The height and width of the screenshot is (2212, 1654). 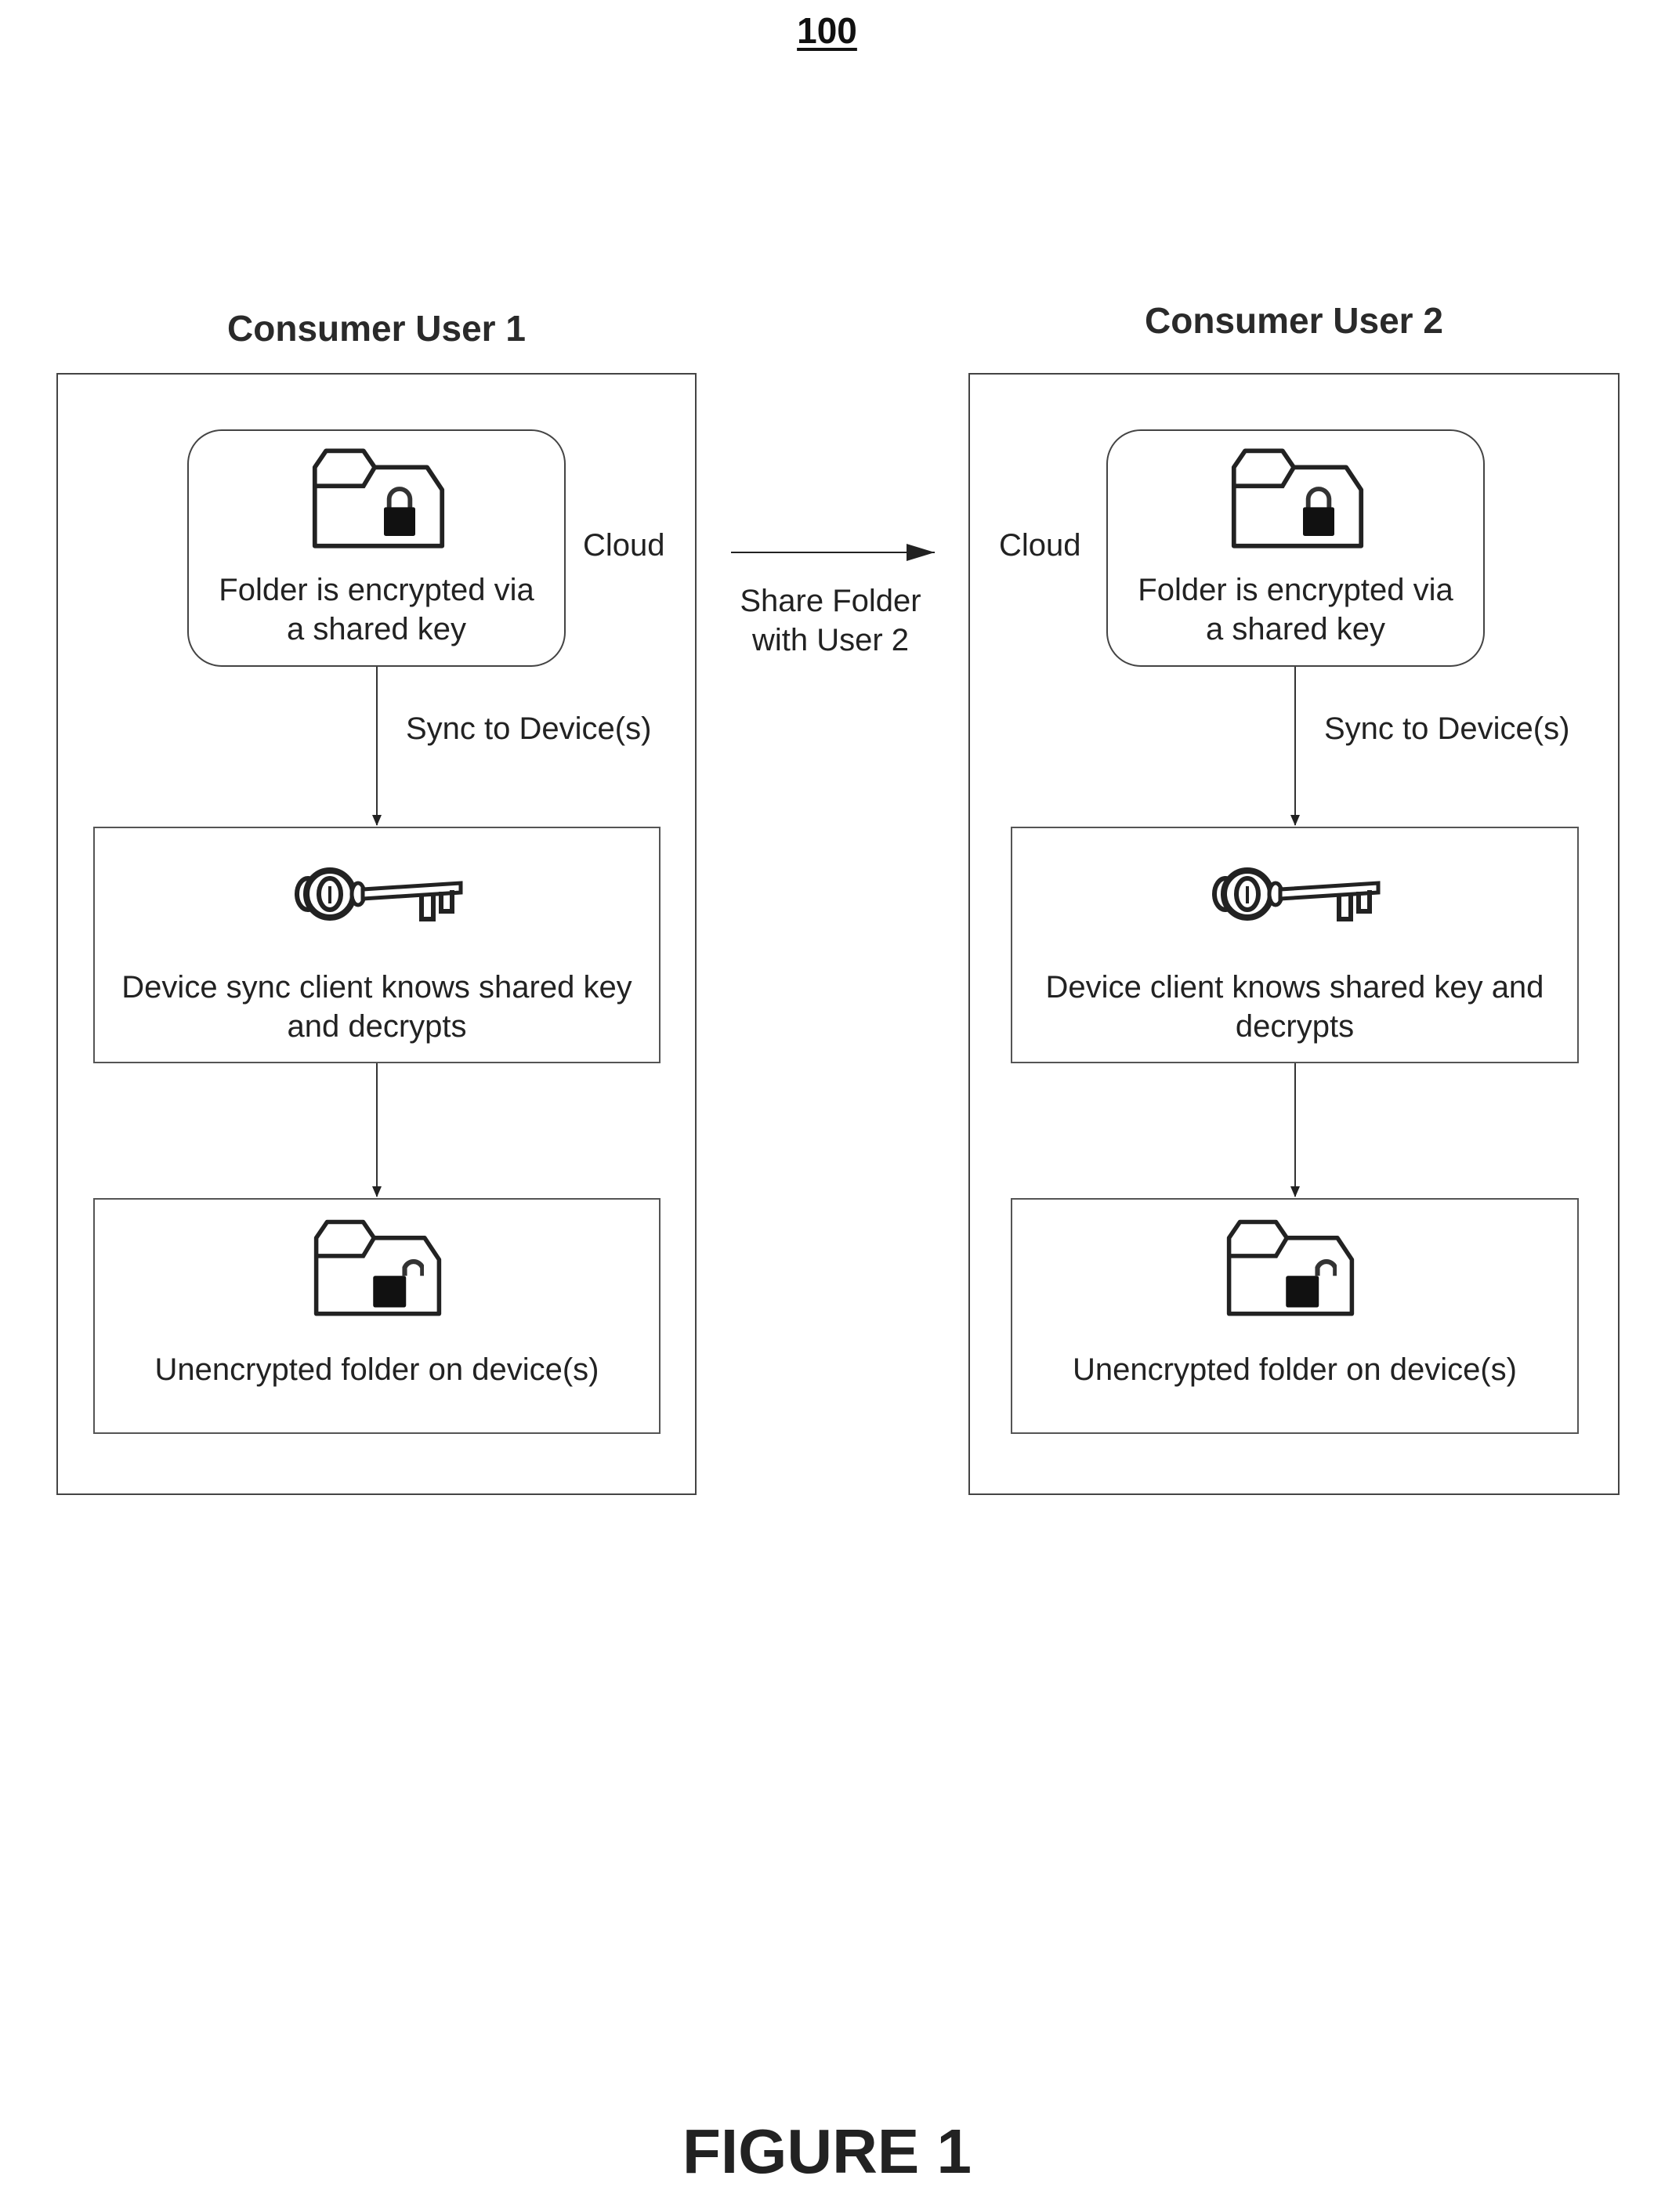 I want to click on user1-title: Consumer User 1, so click(x=376, y=328).